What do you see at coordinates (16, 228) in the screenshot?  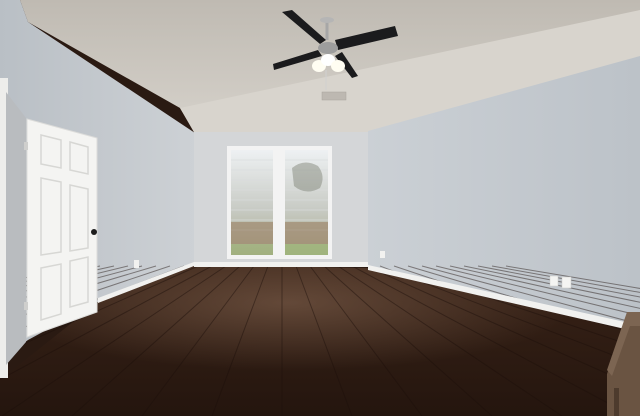 I see `doorway-interior` at bounding box center [16, 228].